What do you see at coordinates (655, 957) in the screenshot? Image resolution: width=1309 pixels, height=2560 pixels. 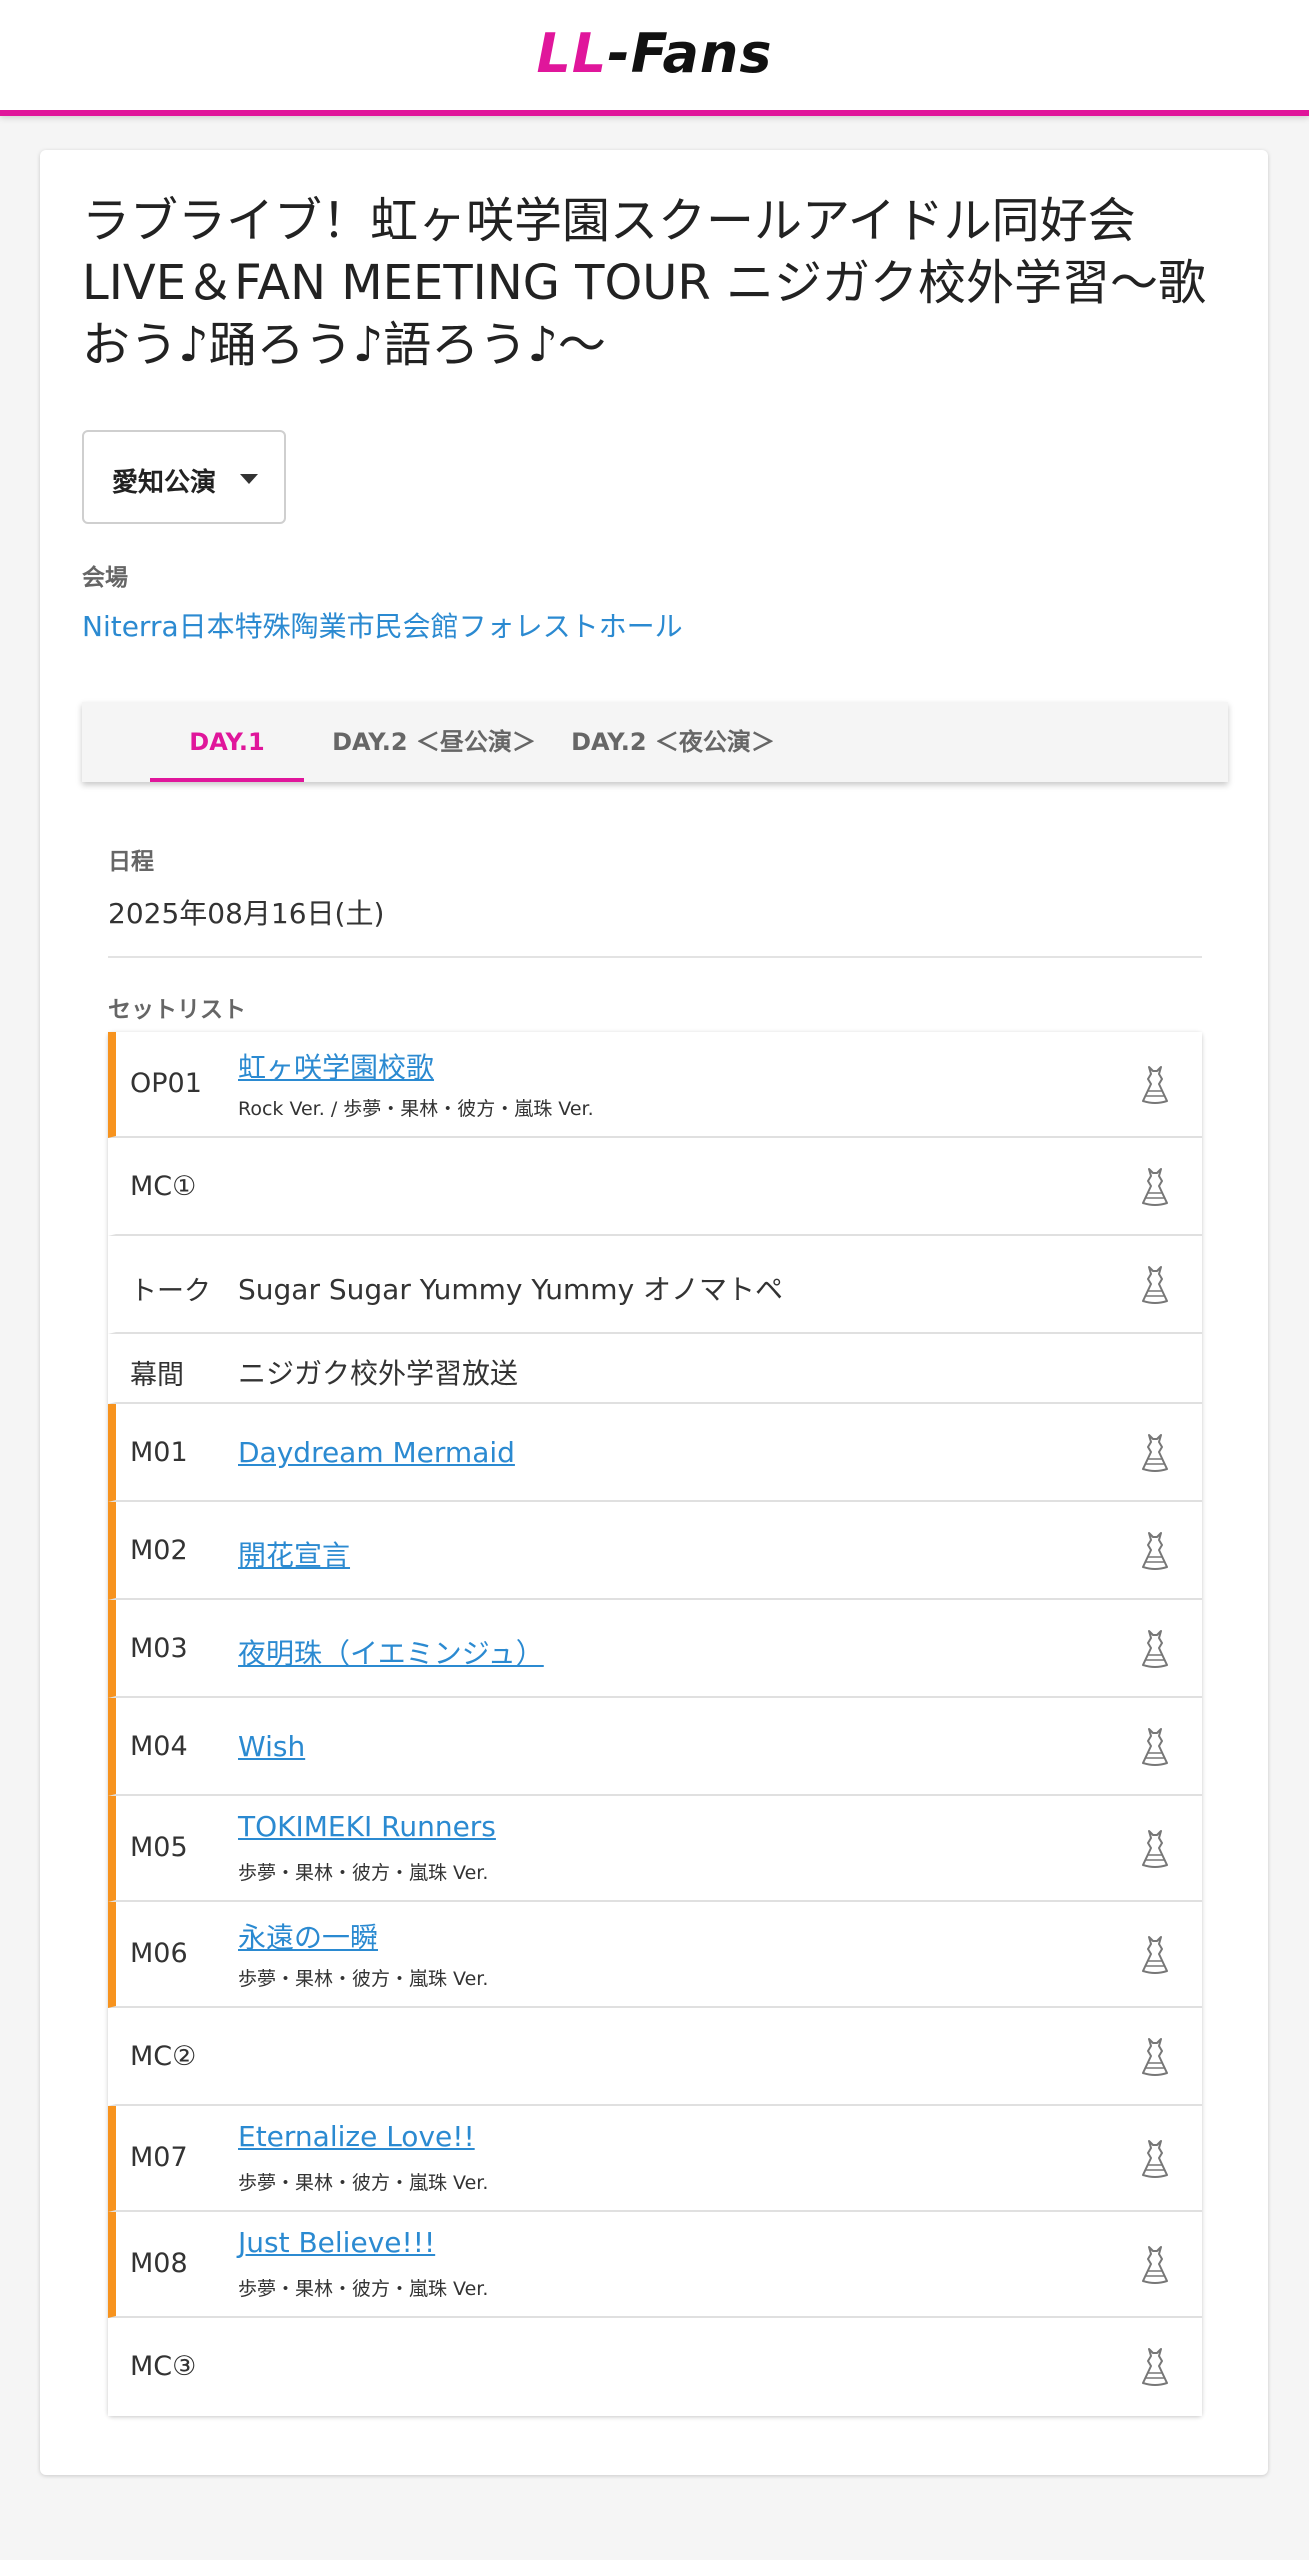 I see `divider` at bounding box center [655, 957].